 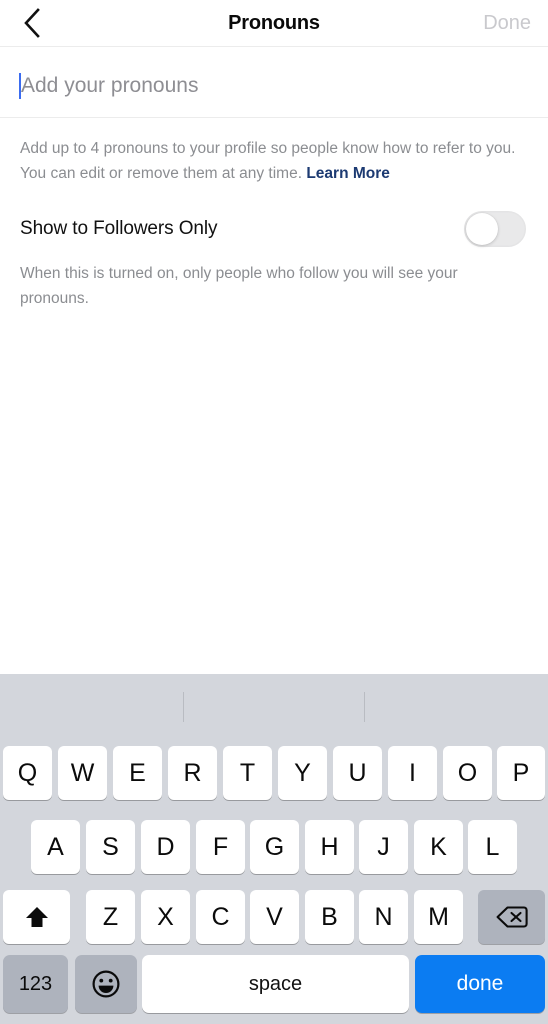 I want to click on shift-up-arrow-icon, so click(x=37, y=917).